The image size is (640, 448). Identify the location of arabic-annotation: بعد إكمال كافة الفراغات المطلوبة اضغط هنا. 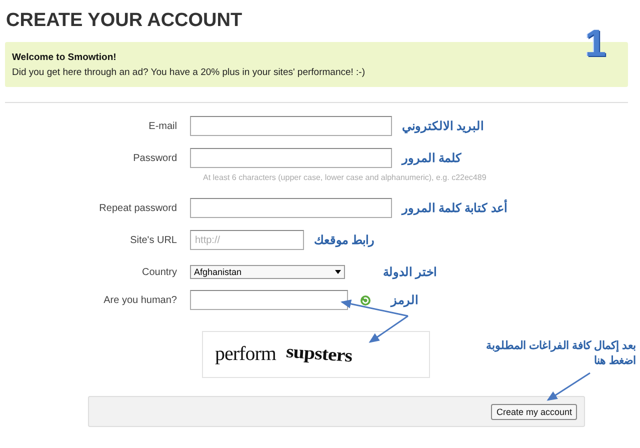
(560, 354).